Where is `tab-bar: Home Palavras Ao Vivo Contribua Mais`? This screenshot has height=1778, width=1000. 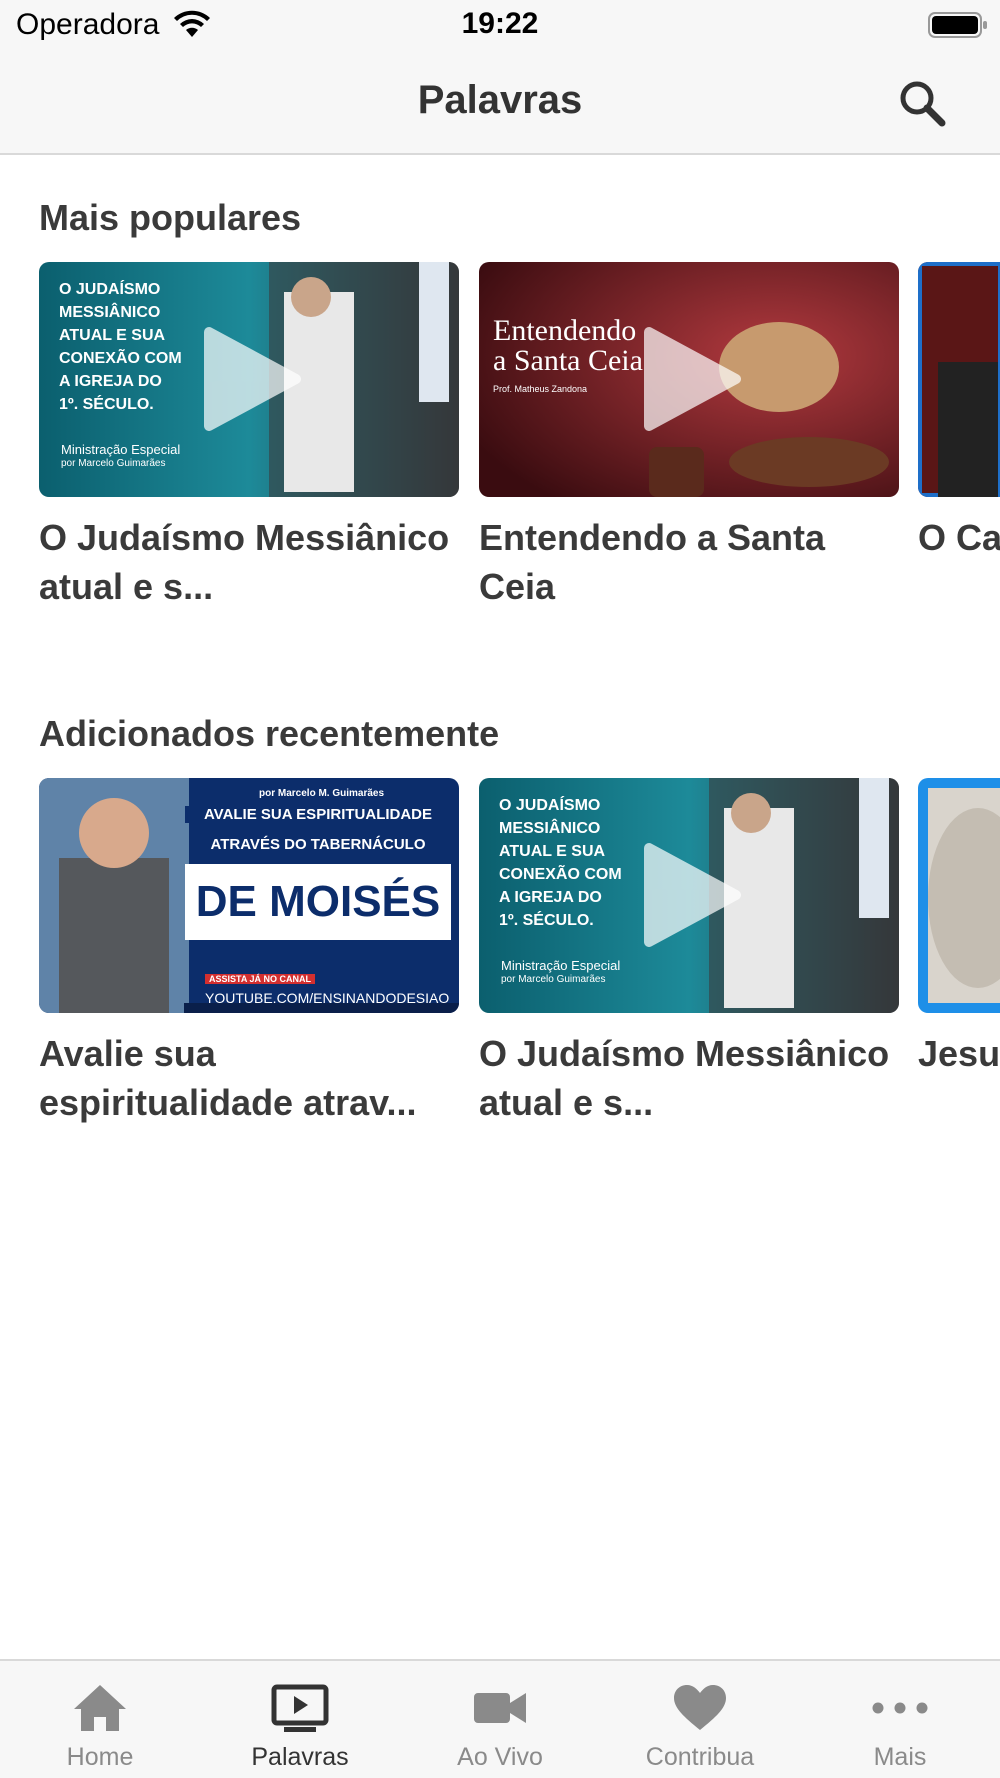 tab-bar: Home Palavras Ao Vivo Contribua Mais is located at coordinates (500, 1718).